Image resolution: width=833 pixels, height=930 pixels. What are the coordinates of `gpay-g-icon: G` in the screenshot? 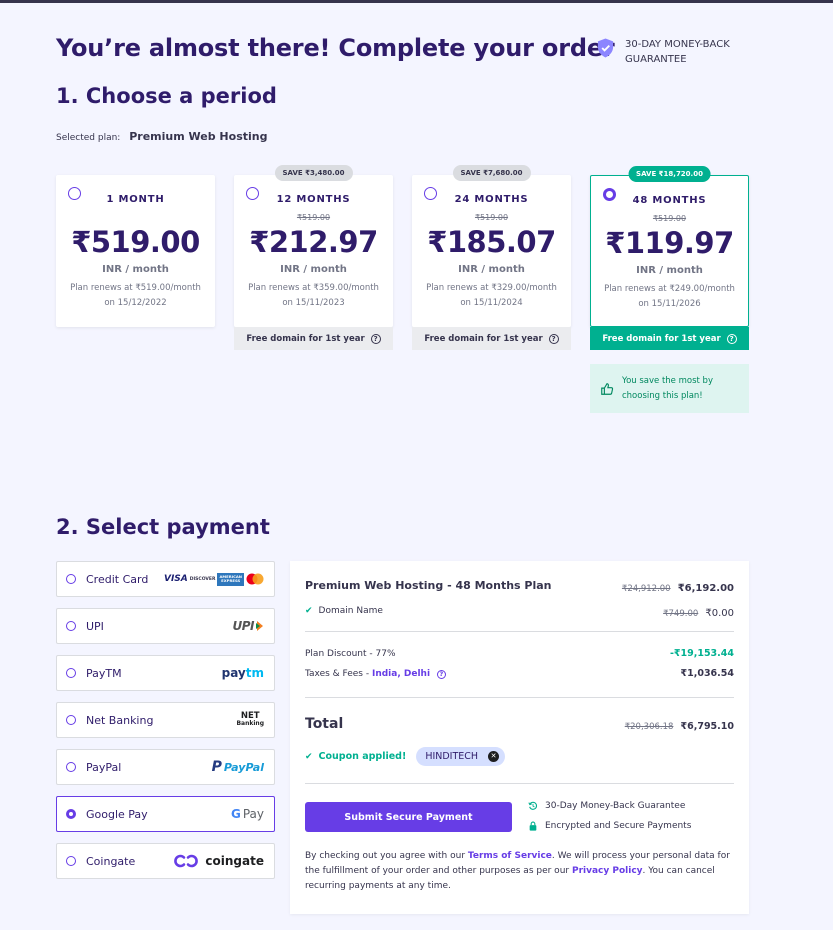 It's located at (235, 814).